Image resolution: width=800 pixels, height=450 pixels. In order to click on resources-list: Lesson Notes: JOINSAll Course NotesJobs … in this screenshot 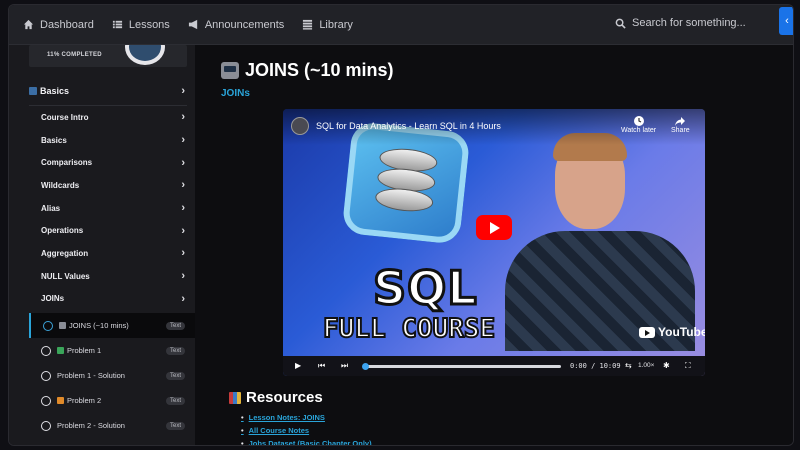, I will do `click(306, 428)`.